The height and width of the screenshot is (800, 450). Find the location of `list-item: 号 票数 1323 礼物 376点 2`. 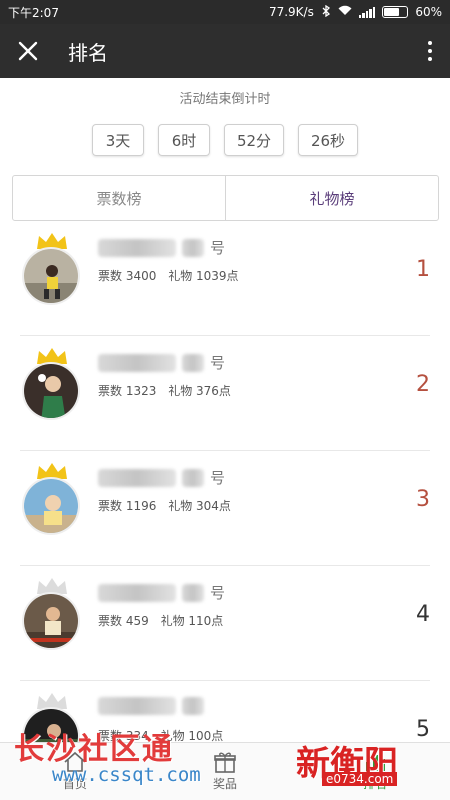

list-item: 号 票数 1323 礼物 376点 2 is located at coordinates (225, 393).